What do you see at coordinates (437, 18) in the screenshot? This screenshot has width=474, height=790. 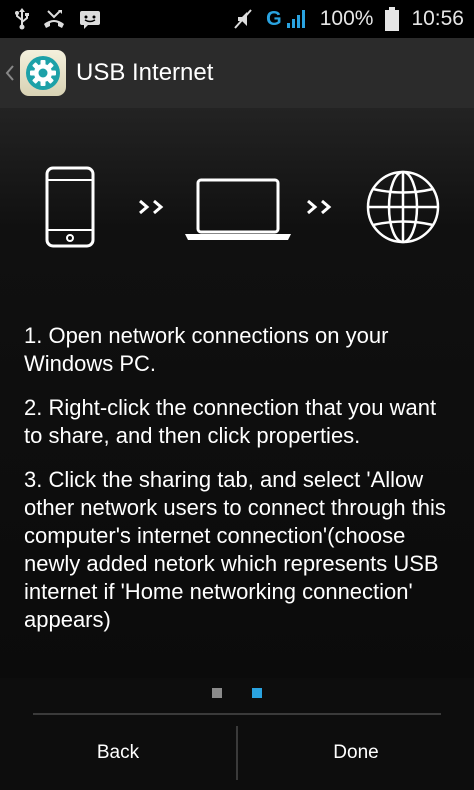 I see `clock: 10:56` at bounding box center [437, 18].